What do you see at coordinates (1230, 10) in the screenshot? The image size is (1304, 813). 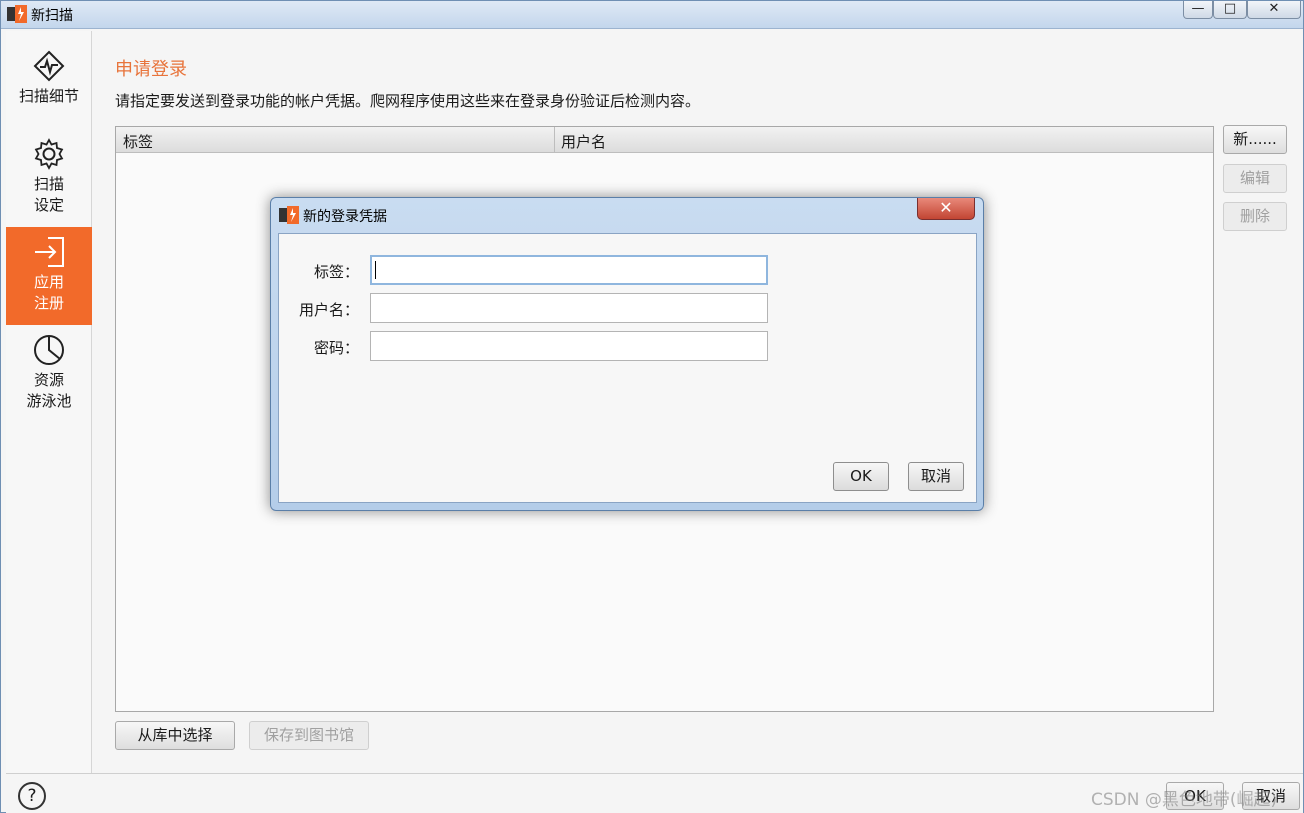 I see `maximize-button: □` at bounding box center [1230, 10].